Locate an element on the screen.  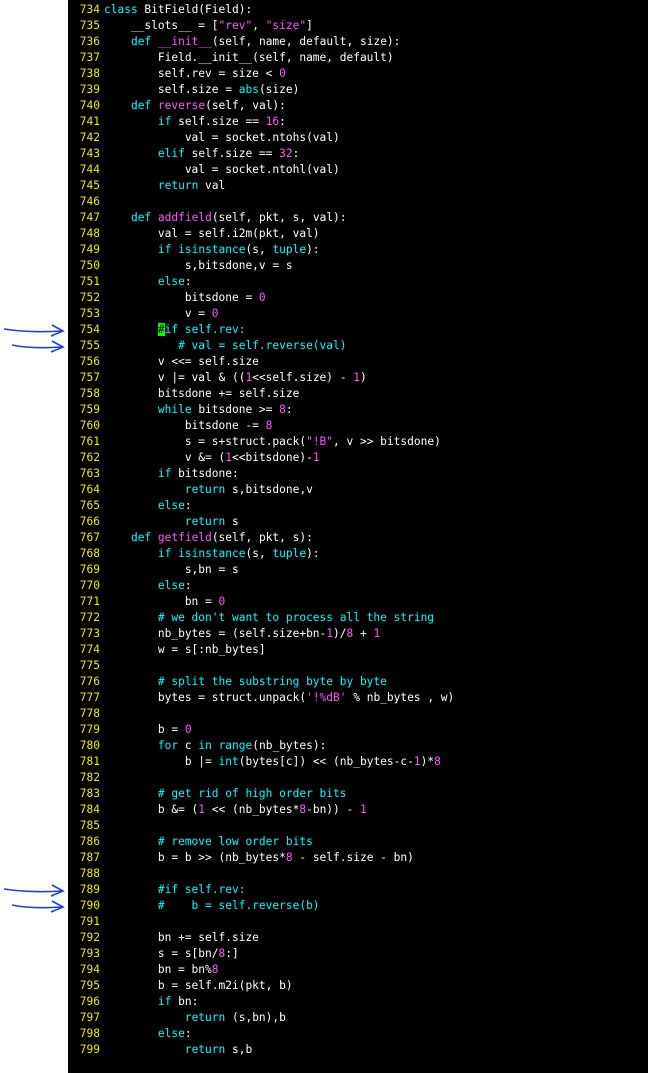
code-token: 16 is located at coordinates (272, 121).